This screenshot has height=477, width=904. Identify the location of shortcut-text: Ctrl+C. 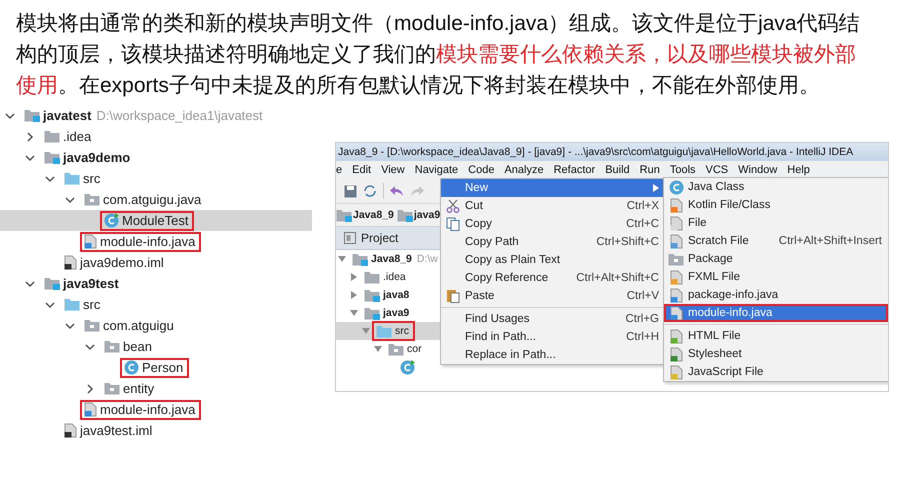
(642, 224).